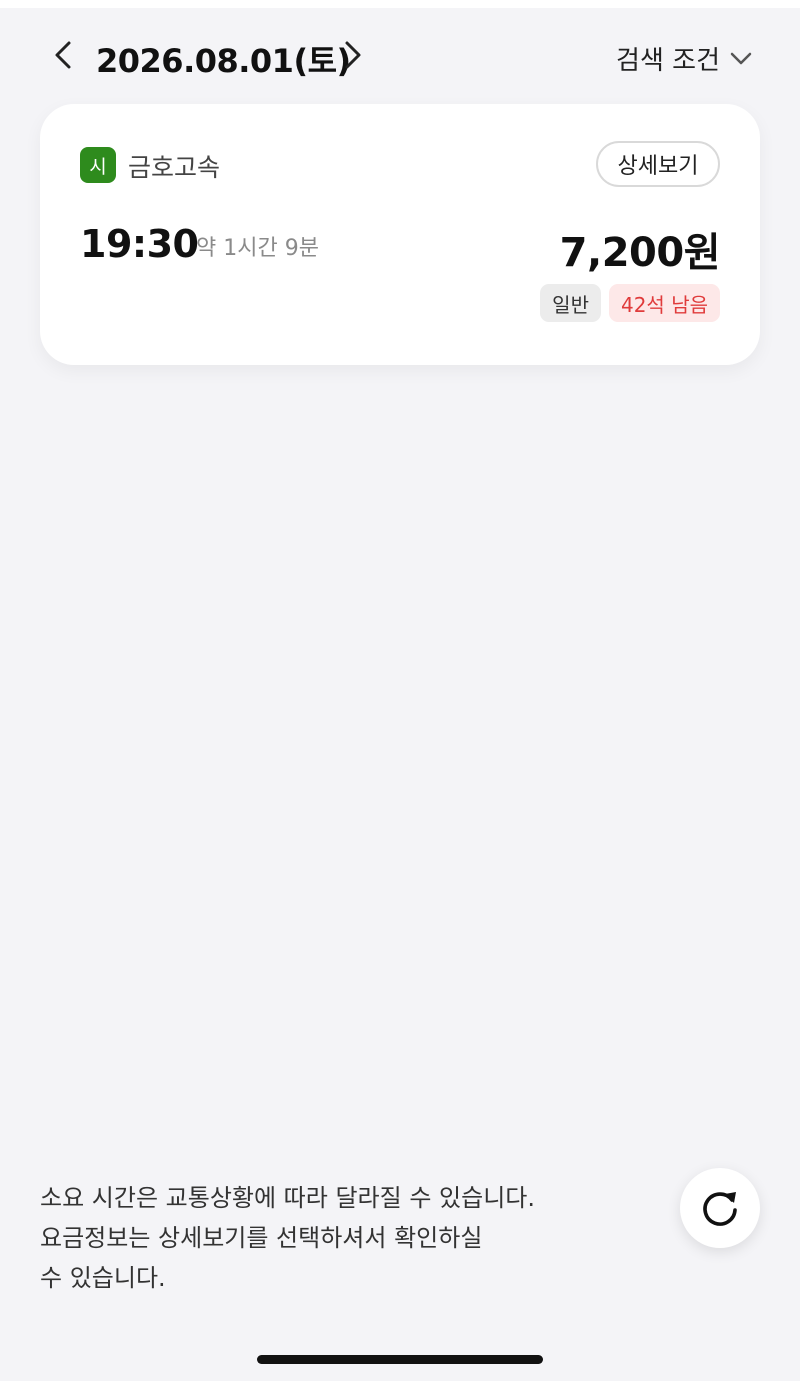  What do you see at coordinates (400, 1359) in the screenshot?
I see `home-indicator` at bounding box center [400, 1359].